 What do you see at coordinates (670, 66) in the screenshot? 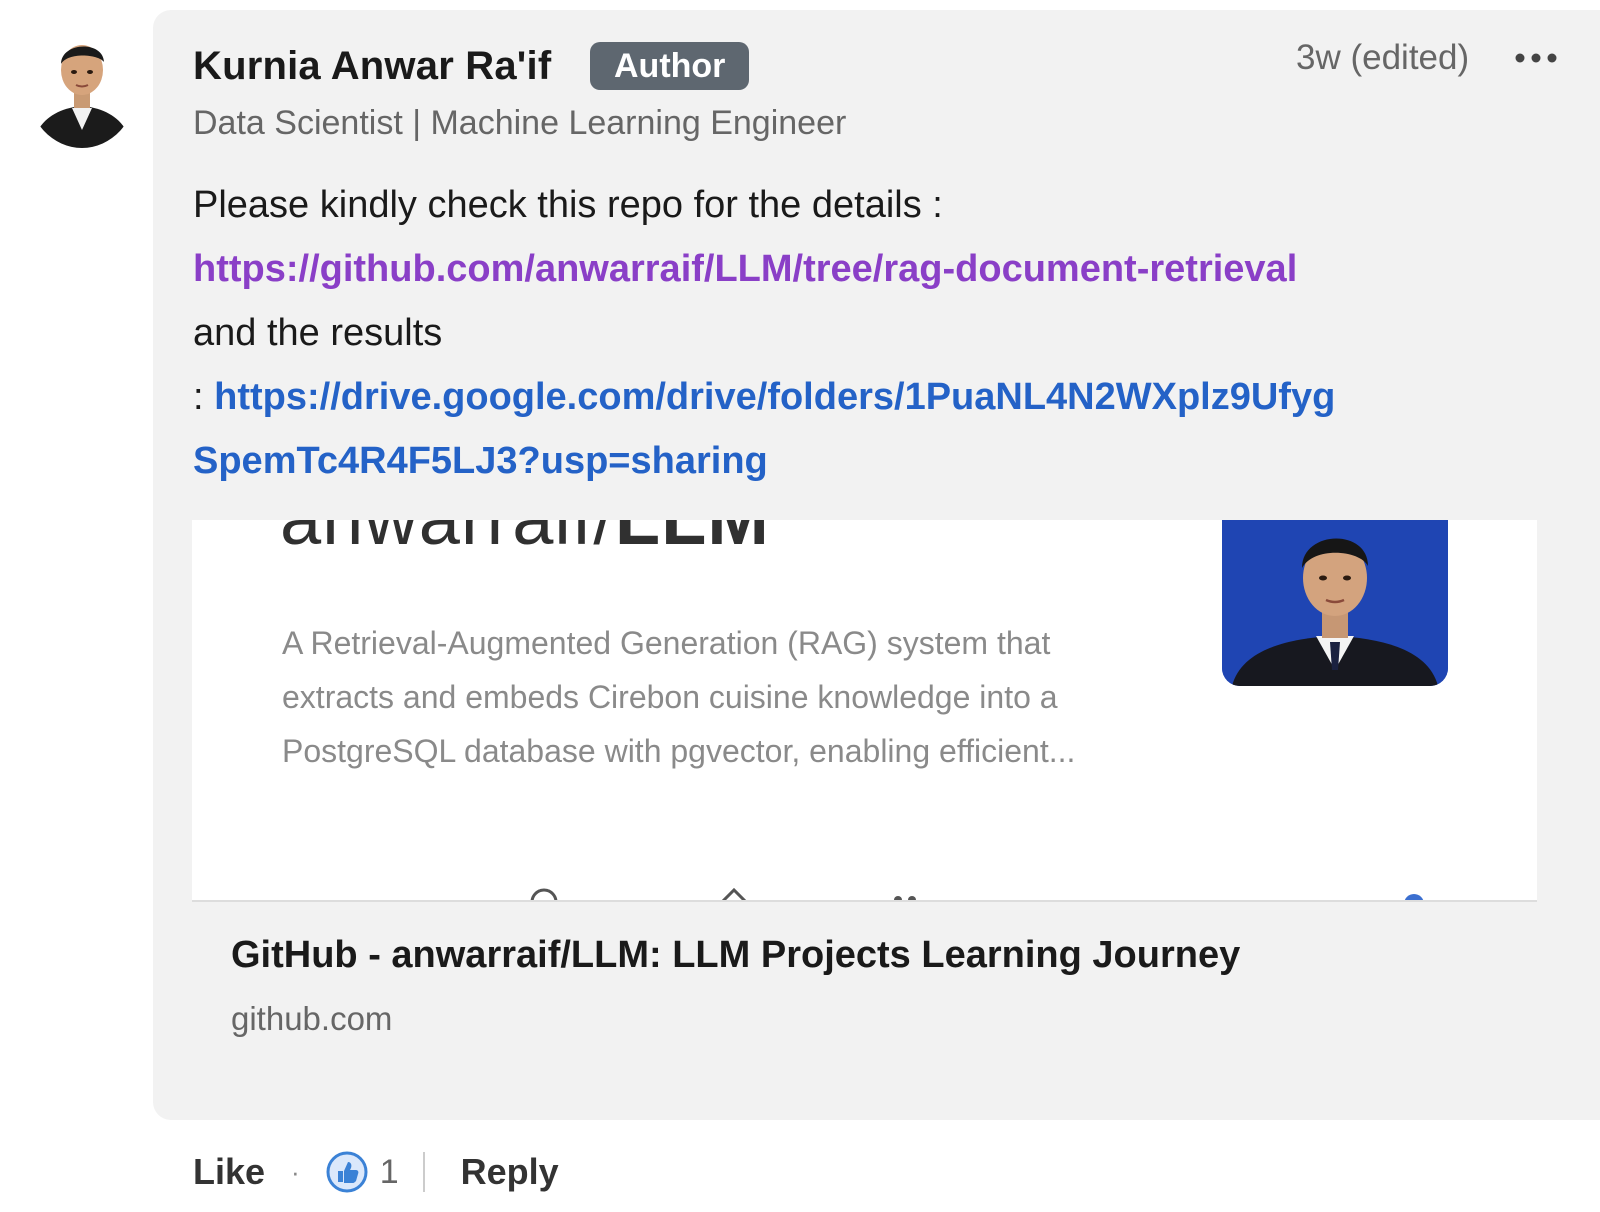
I see `author-badge: Author` at bounding box center [670, 66].